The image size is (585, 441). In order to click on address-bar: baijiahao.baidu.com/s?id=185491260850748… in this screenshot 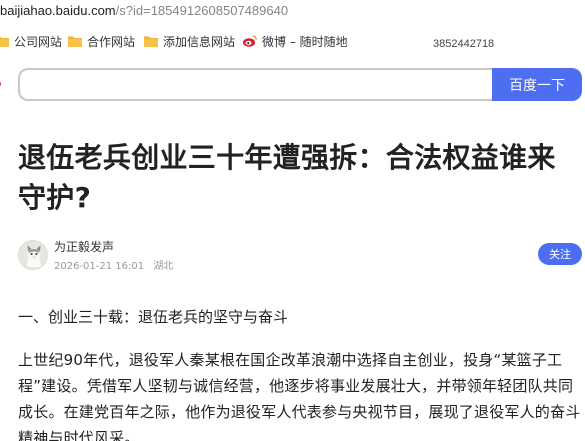, I will do `click(292, 11)`.